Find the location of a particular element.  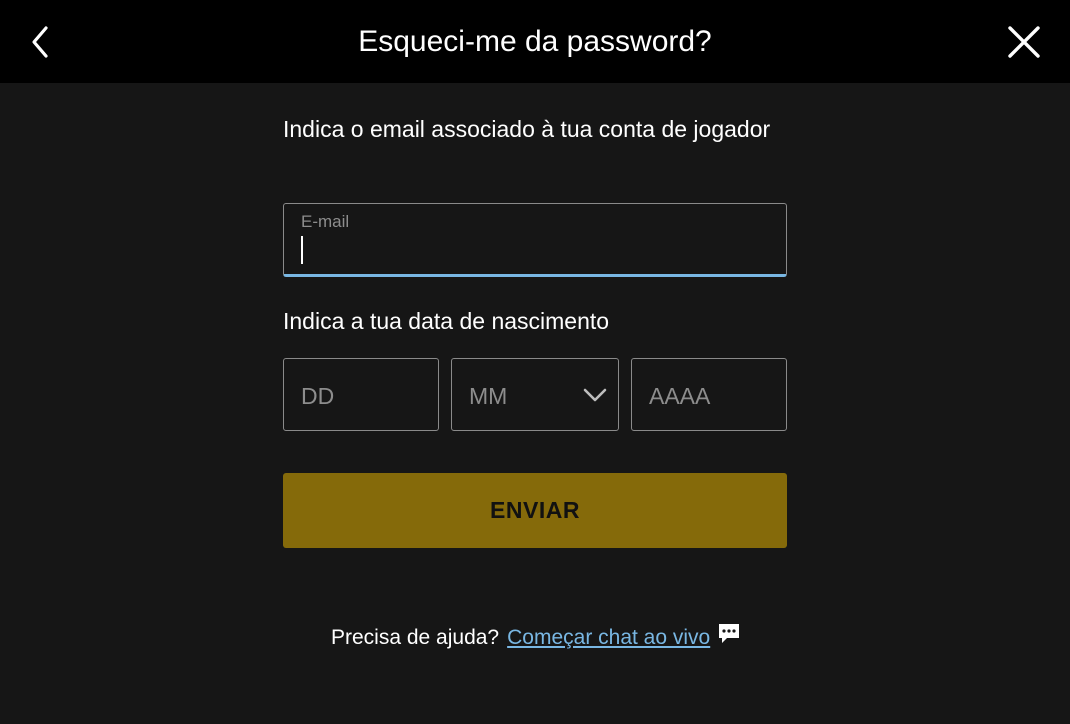

page-title: Esqueci-me da password? is located at coordinates (535, 41).